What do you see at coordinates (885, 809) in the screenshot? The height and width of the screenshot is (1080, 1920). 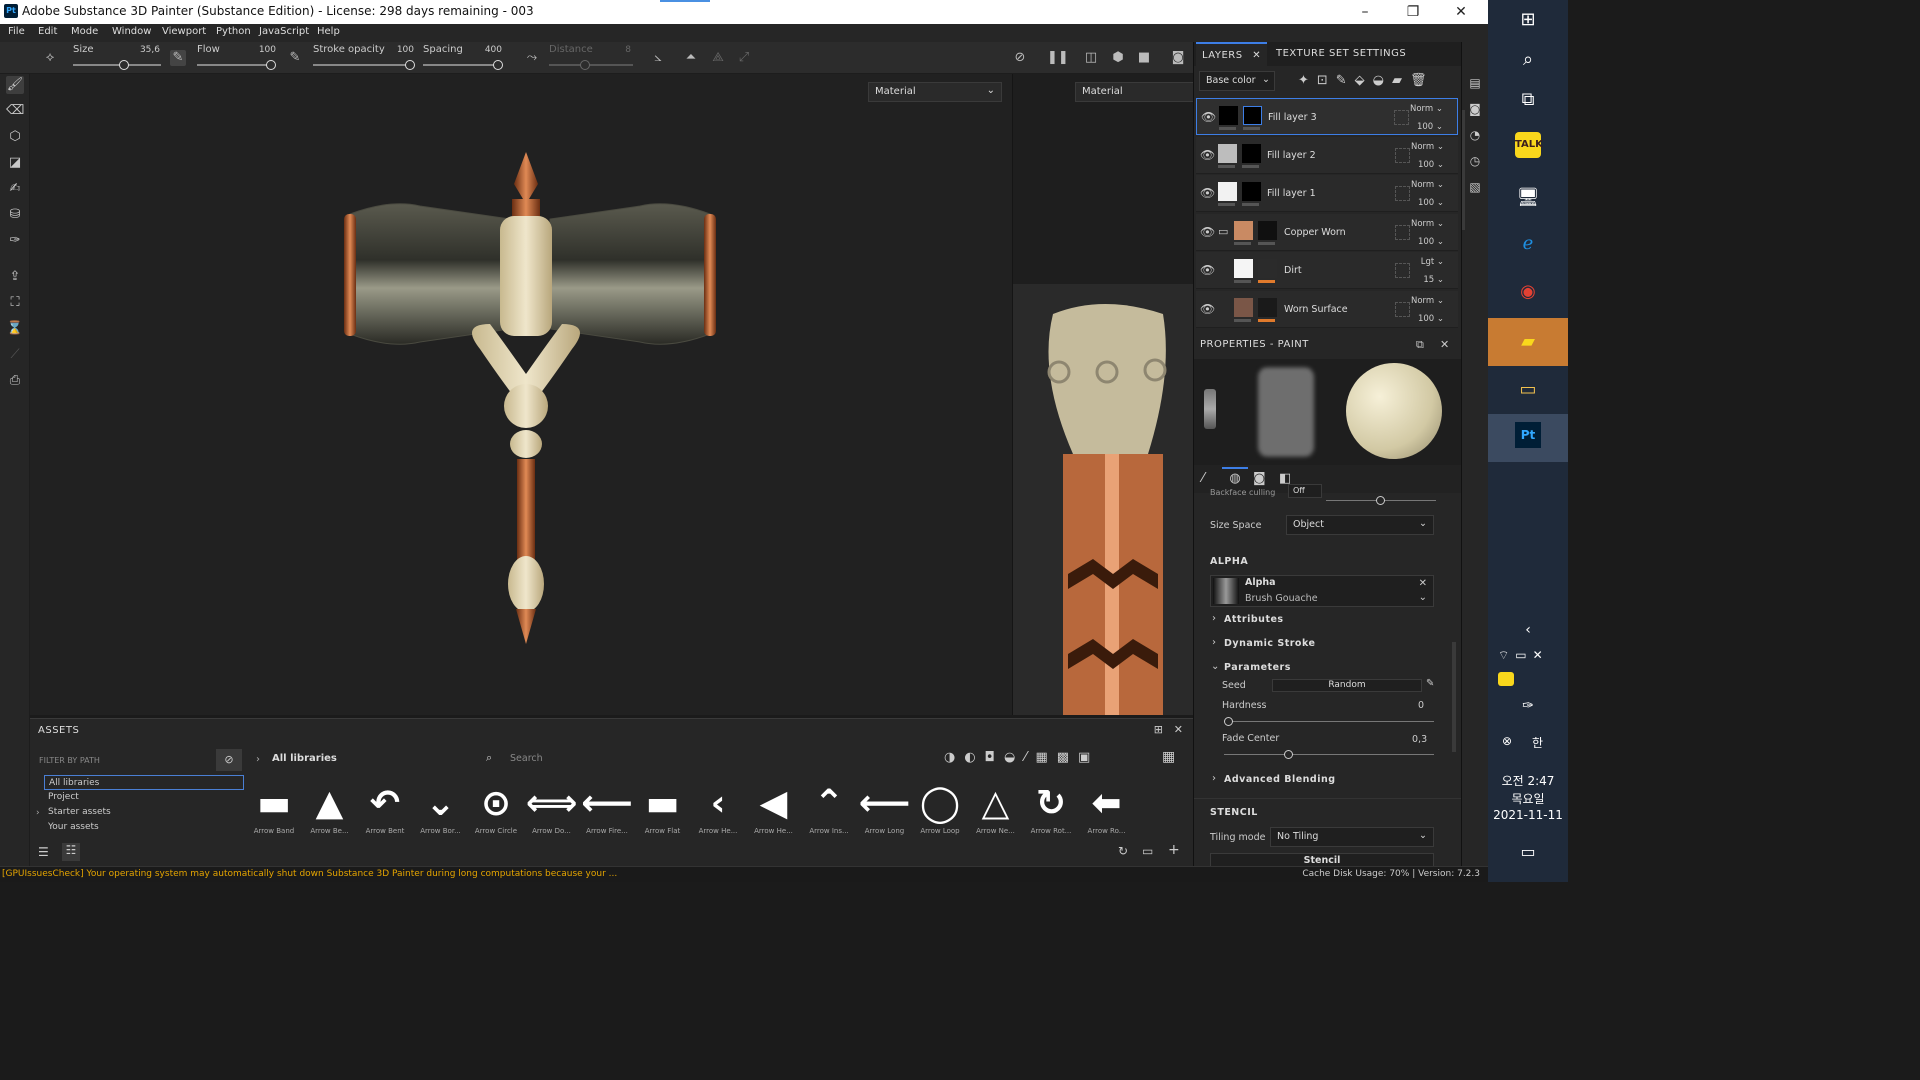 I see `asset-item: ⟵ Arrow Long` at bounding box center [885, 809].